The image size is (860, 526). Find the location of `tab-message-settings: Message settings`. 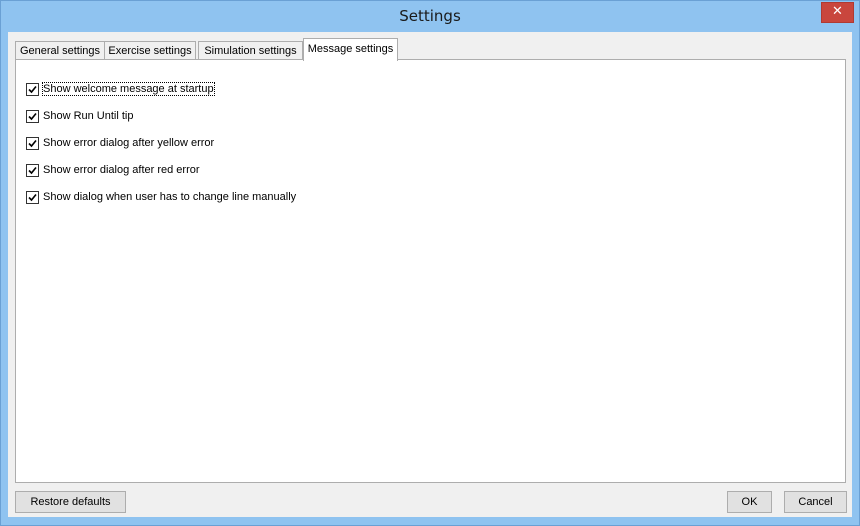

tab-message-settings: Message settings is located at coordinates (350, 49).